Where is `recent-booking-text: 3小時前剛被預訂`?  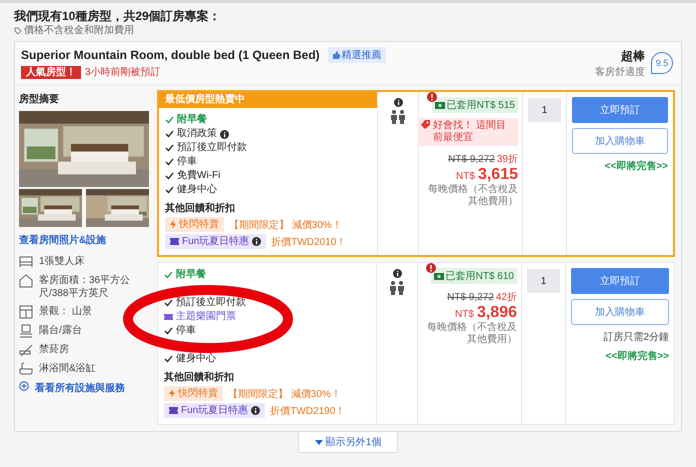 recent-booking-text: 3小時前剛被預訂 is located at coordinates (123, 72).